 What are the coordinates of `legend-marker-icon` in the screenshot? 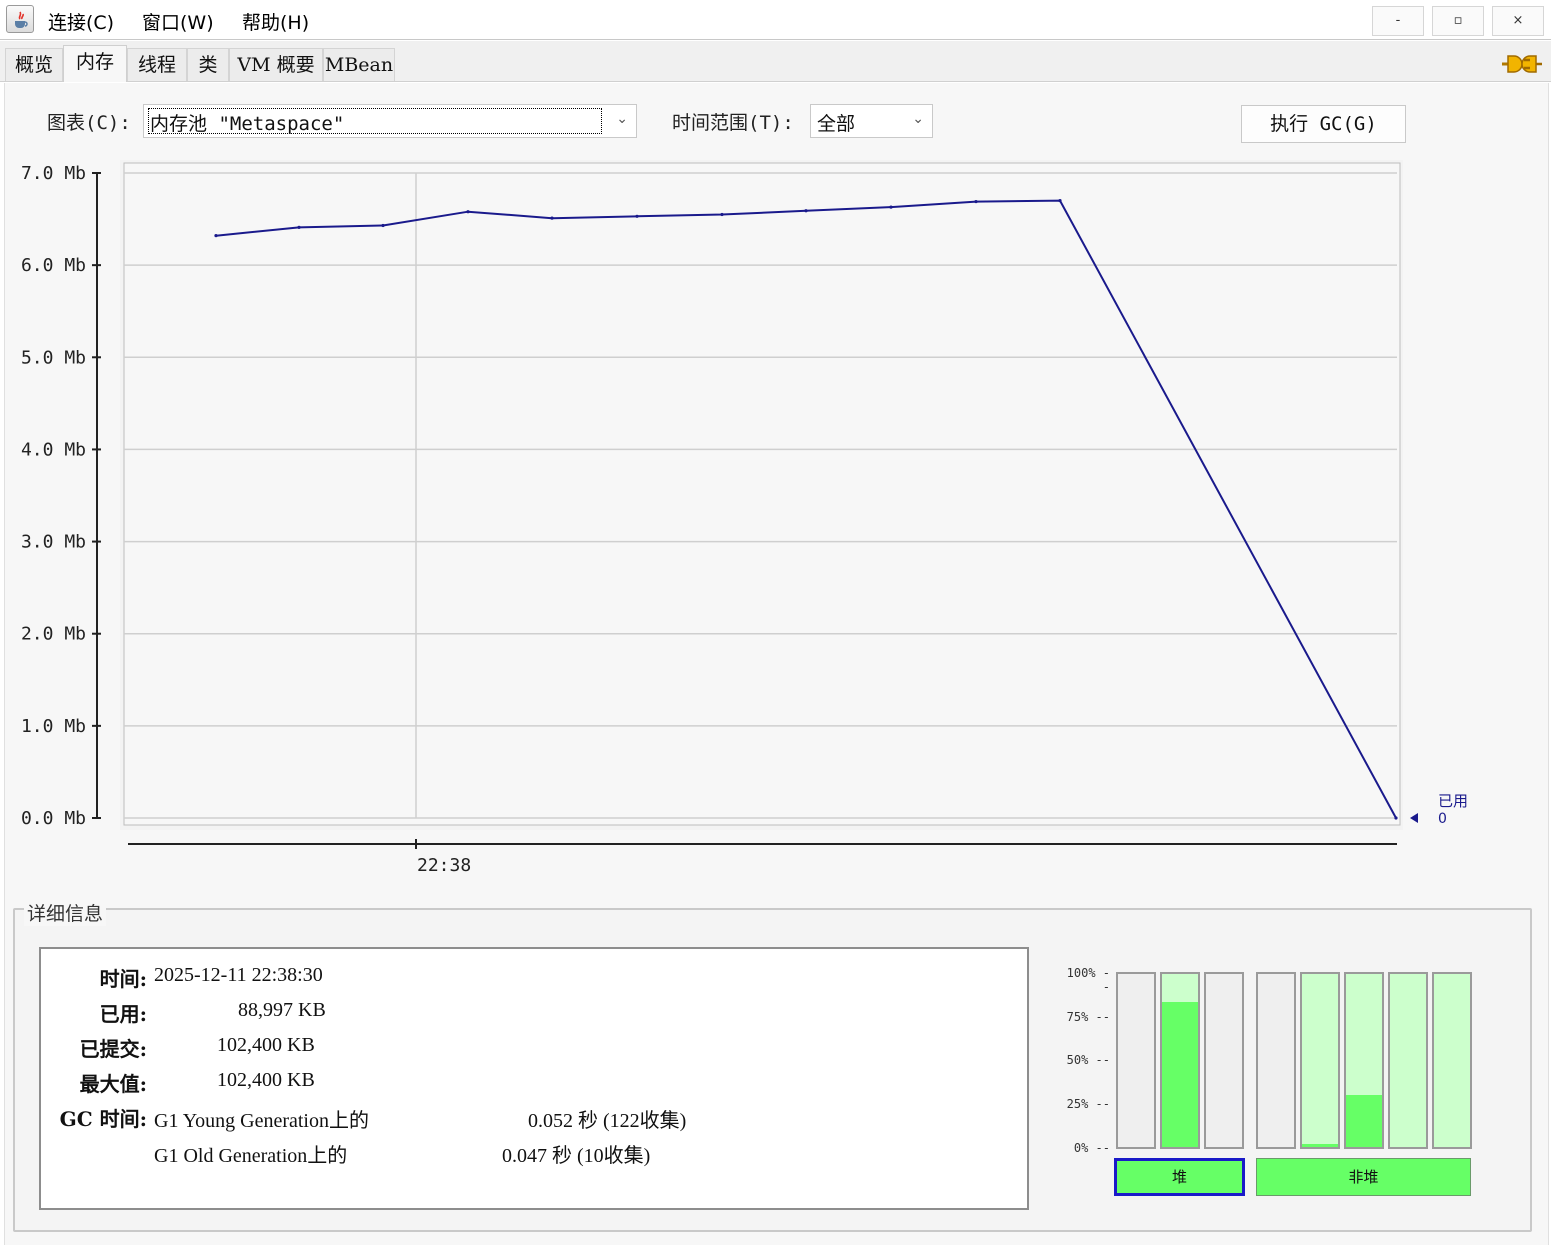 It's located at (1414, 818).